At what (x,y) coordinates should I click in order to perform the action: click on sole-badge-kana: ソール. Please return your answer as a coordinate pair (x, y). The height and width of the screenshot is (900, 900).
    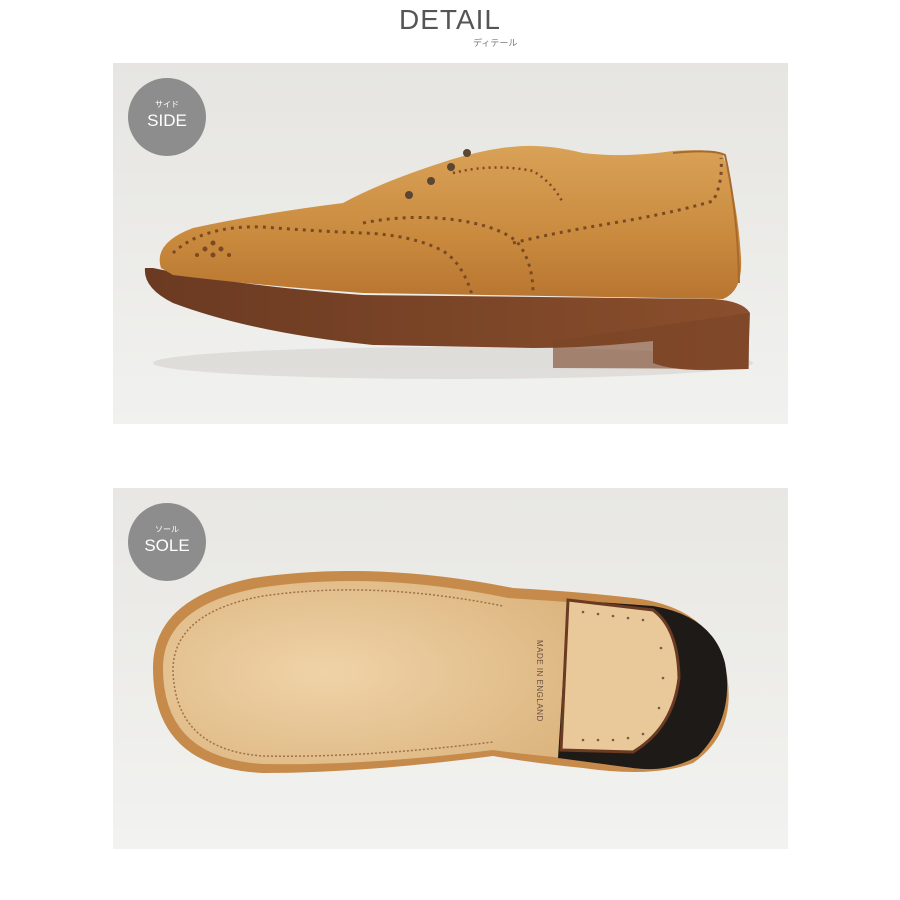
    Looking at the image, I should click on (167, 529).